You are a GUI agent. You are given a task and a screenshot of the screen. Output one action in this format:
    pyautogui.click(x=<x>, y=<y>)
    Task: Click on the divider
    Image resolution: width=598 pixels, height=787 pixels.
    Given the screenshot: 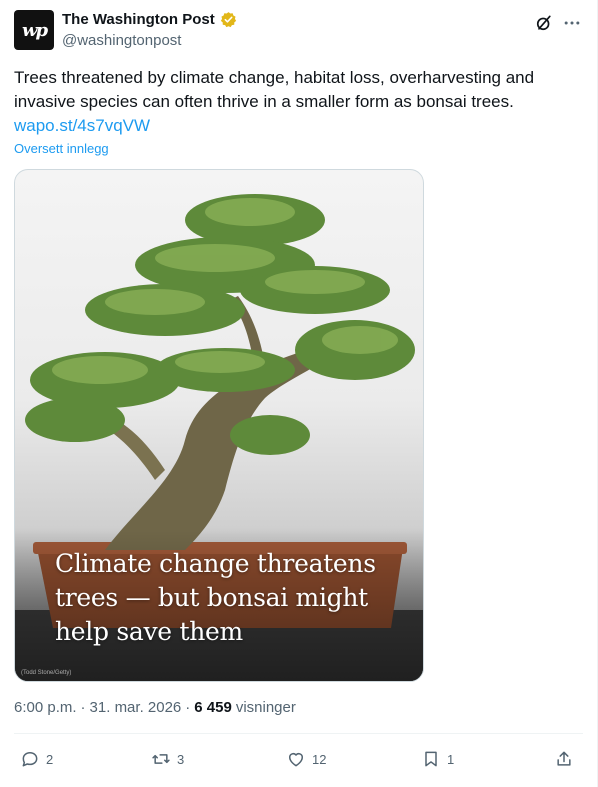 What is the action you would take?
    pyautogui.click(x=298, y=733)
    